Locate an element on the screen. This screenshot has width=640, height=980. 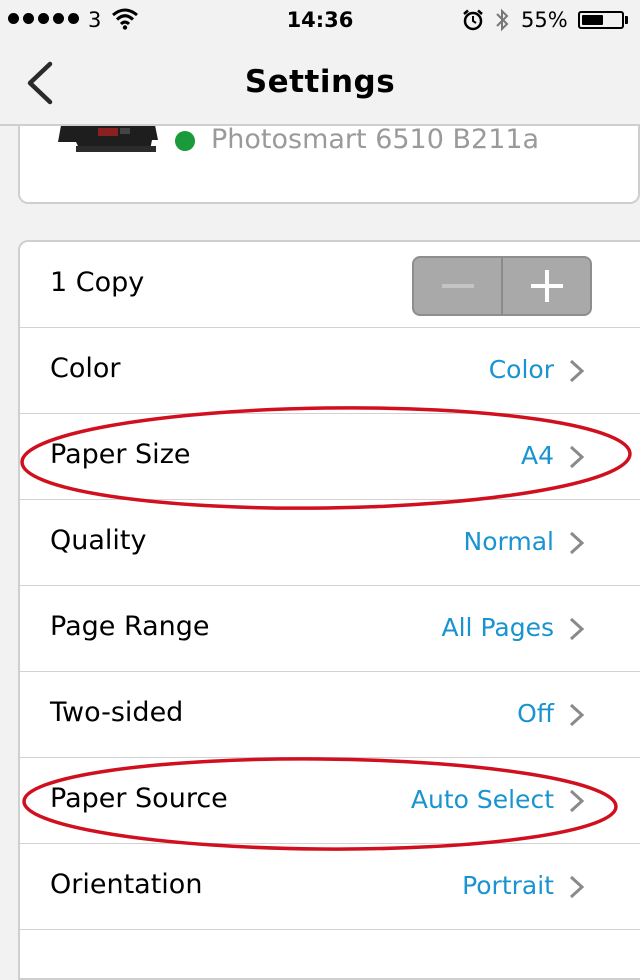
setting-label: Paper Source is located at coordinates (139, 798).